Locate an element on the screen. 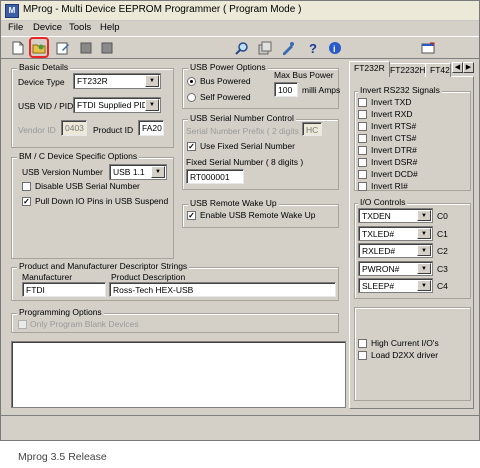  invert-ri-checkbox is located at coordinates (362, 186).